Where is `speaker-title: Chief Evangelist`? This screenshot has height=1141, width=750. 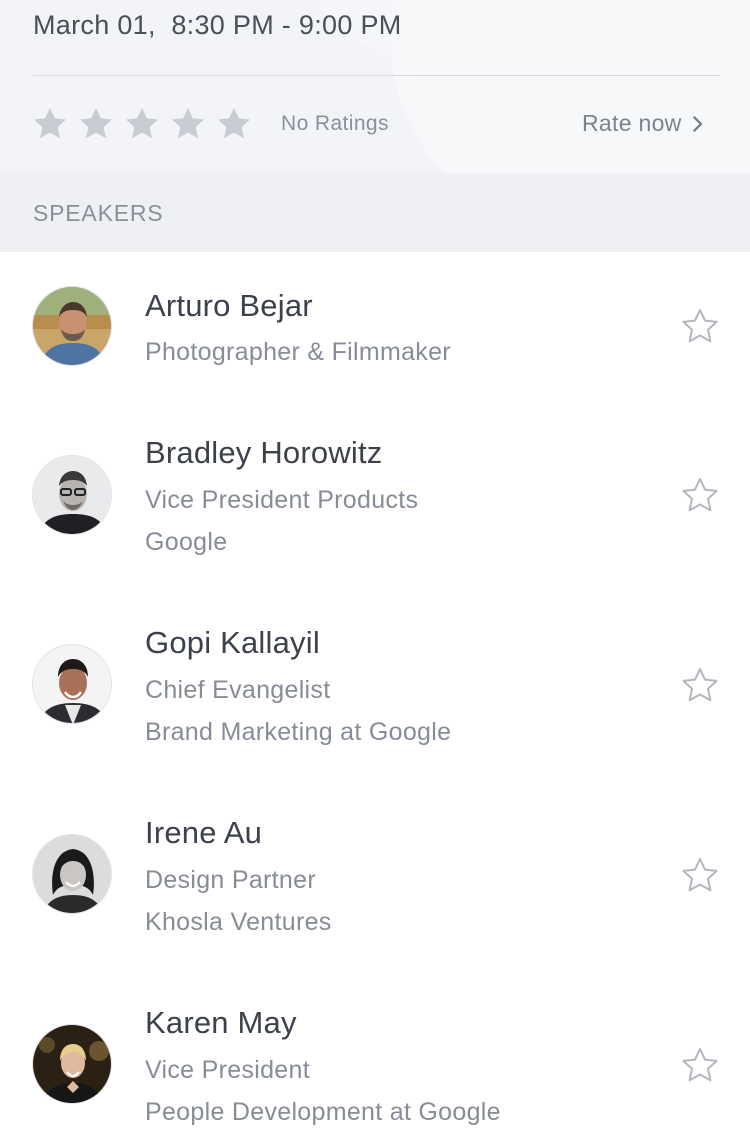
speaker-title: Chief Evangelist is located at coordinates (238, 690).